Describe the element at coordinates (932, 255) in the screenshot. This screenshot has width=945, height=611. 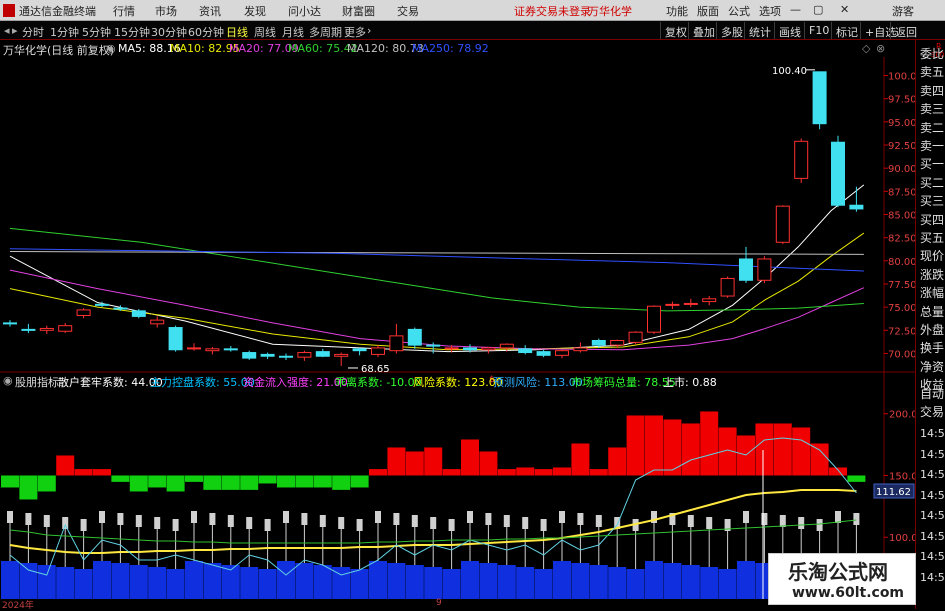
I see `sidebar-item: 现价` at that location.